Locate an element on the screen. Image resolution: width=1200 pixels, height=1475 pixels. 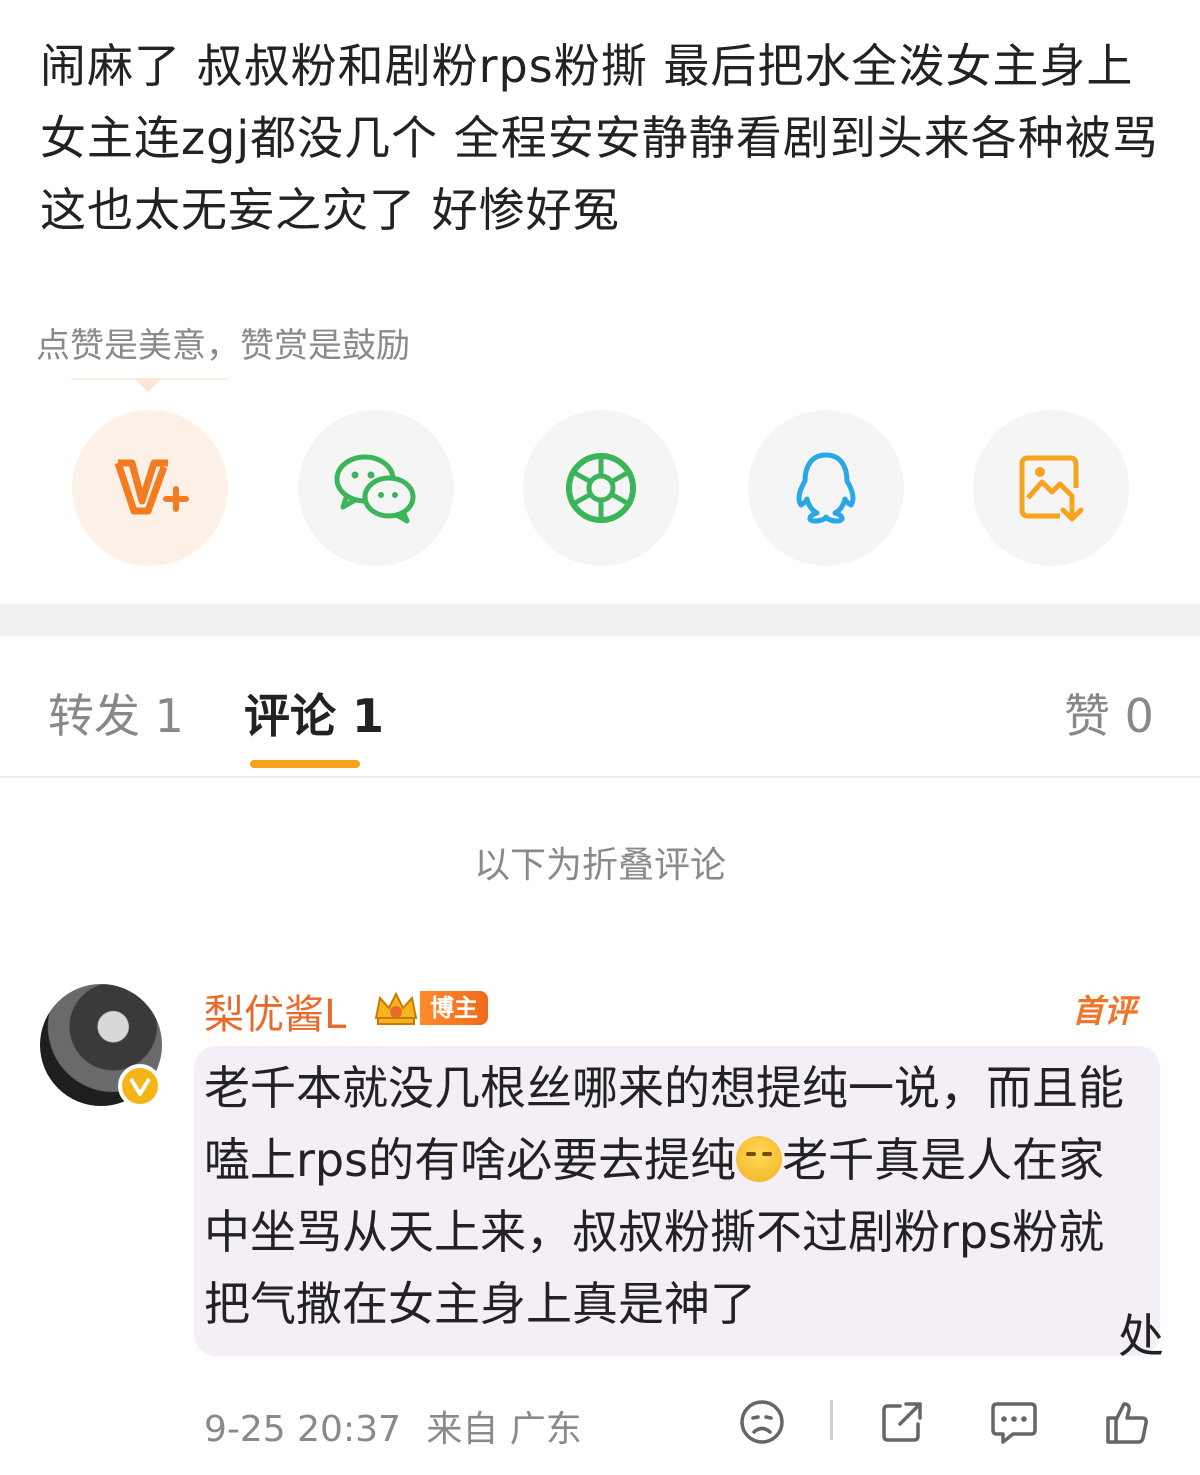
comment-meta: 9-25 20:37 来自 广东 is located at coordinates (393, 1426).